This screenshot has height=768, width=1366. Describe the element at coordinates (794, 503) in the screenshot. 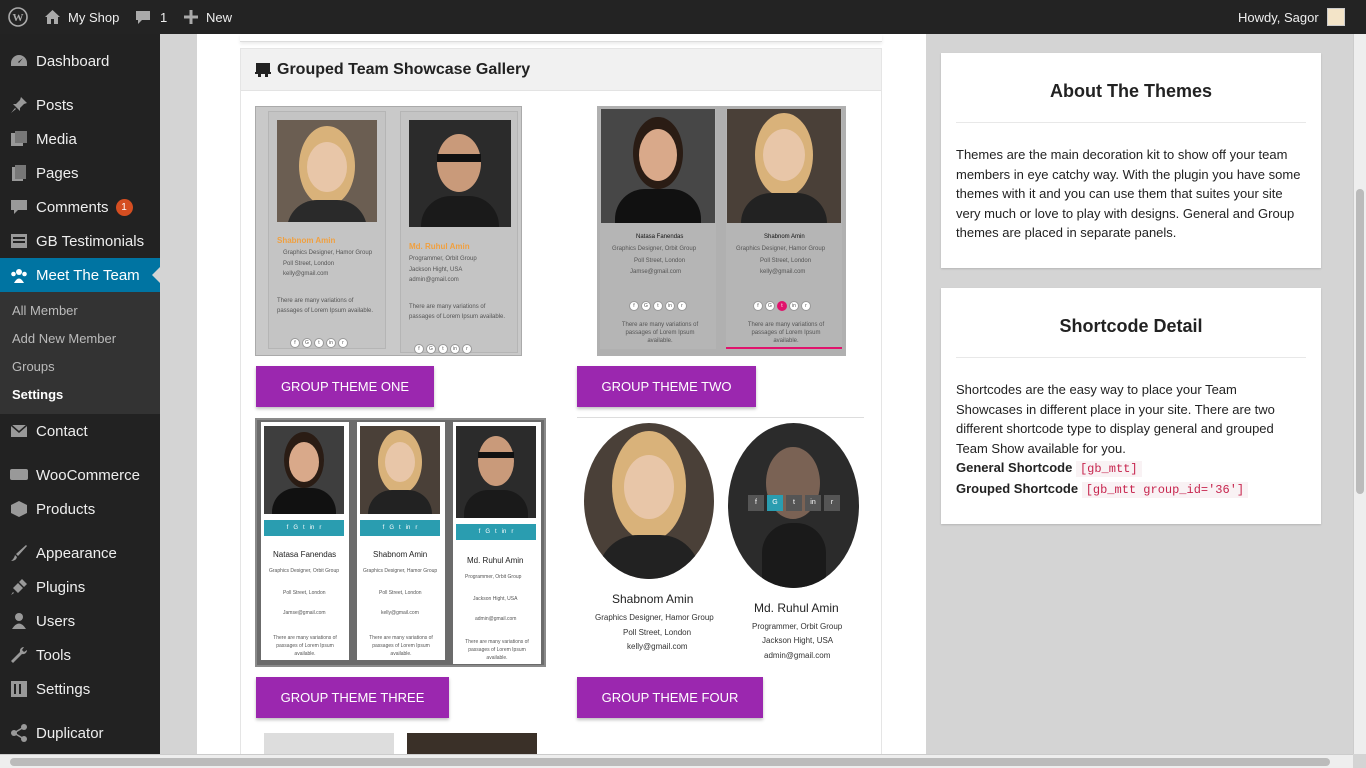

I see `social-icons: f G t in r` at that location.